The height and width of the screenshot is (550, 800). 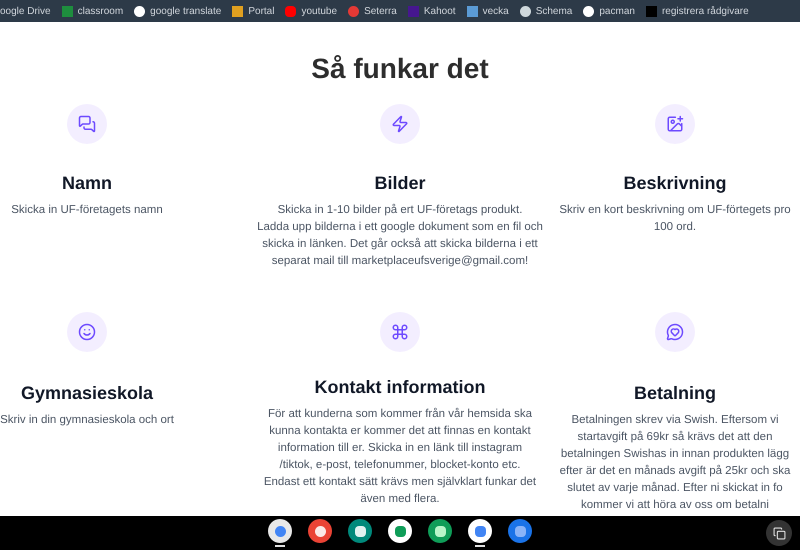 I want to click on step-title: Beskrivning, so click(x=675, y=183).